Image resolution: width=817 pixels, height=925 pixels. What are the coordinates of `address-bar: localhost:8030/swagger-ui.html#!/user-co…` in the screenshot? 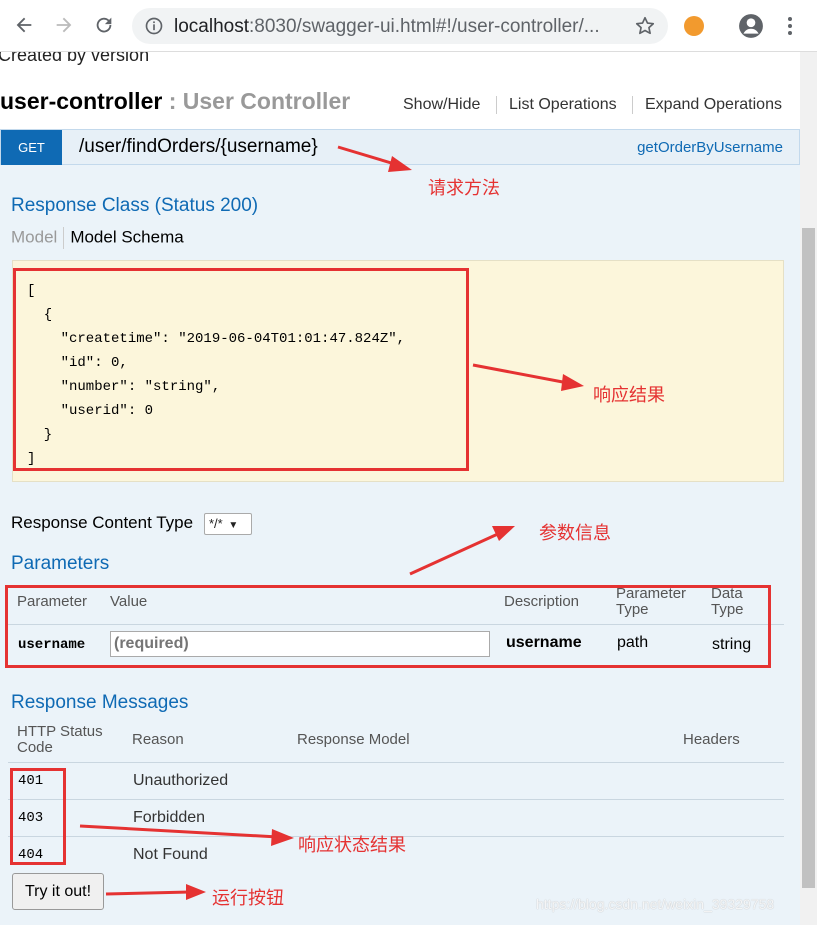 It's located at (400, 26).